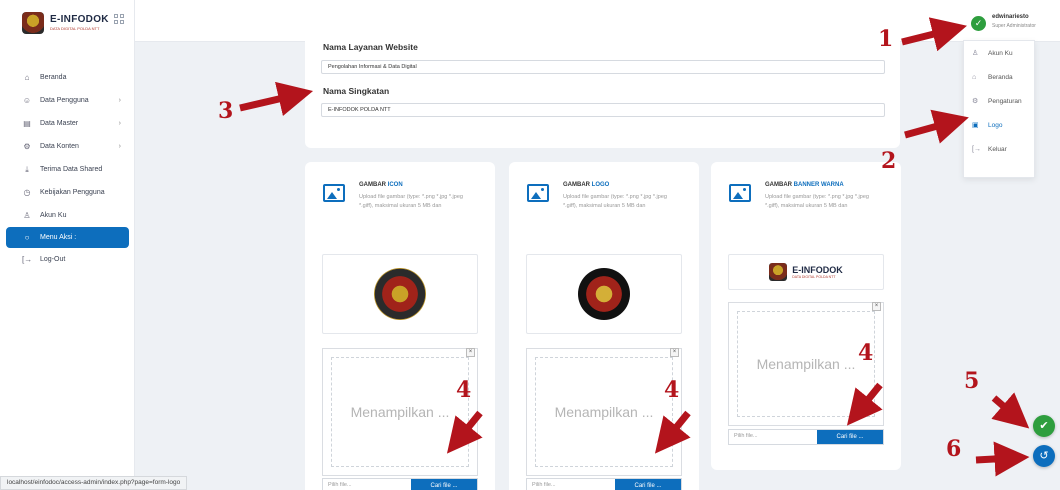 The height and width of the screenshot is (490, 1060). What do you see at coordinates (27, 169) in the screenshot?
I see `download-icon: ⤓` at bounding box center [27, 169].